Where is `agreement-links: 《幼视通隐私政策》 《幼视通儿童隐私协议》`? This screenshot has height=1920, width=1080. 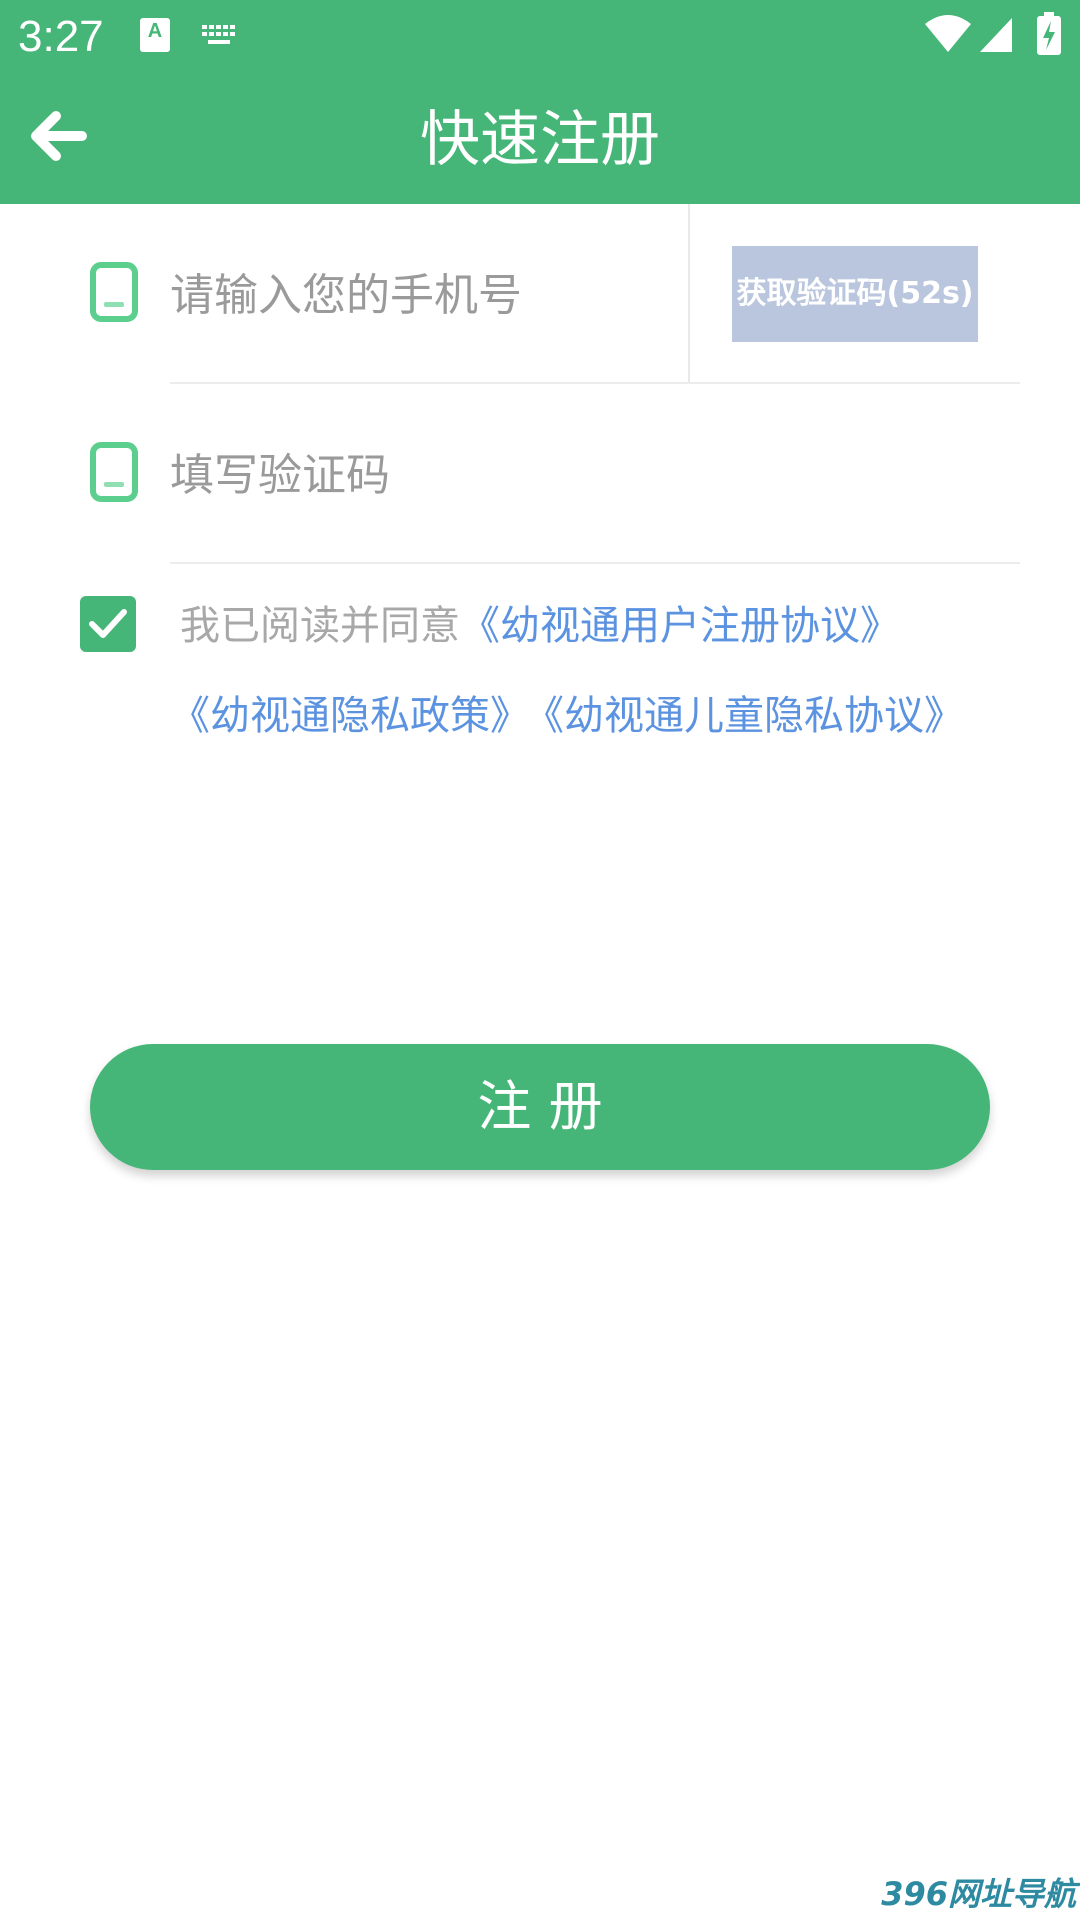
agreement-links: 《幼视通隐私政策》 《幼视通儿童隐私协议》 is located at coordinates (567, 716).